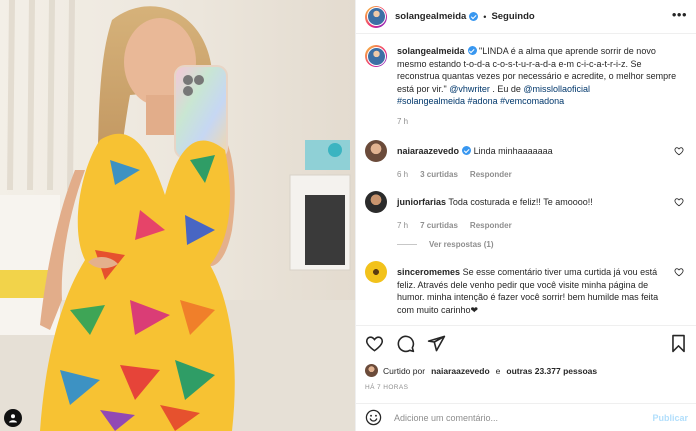 This screenshot has height=431, width=696. I want to click on caption-mention-misslolla: @misslollaoficial, so click(556, 89).